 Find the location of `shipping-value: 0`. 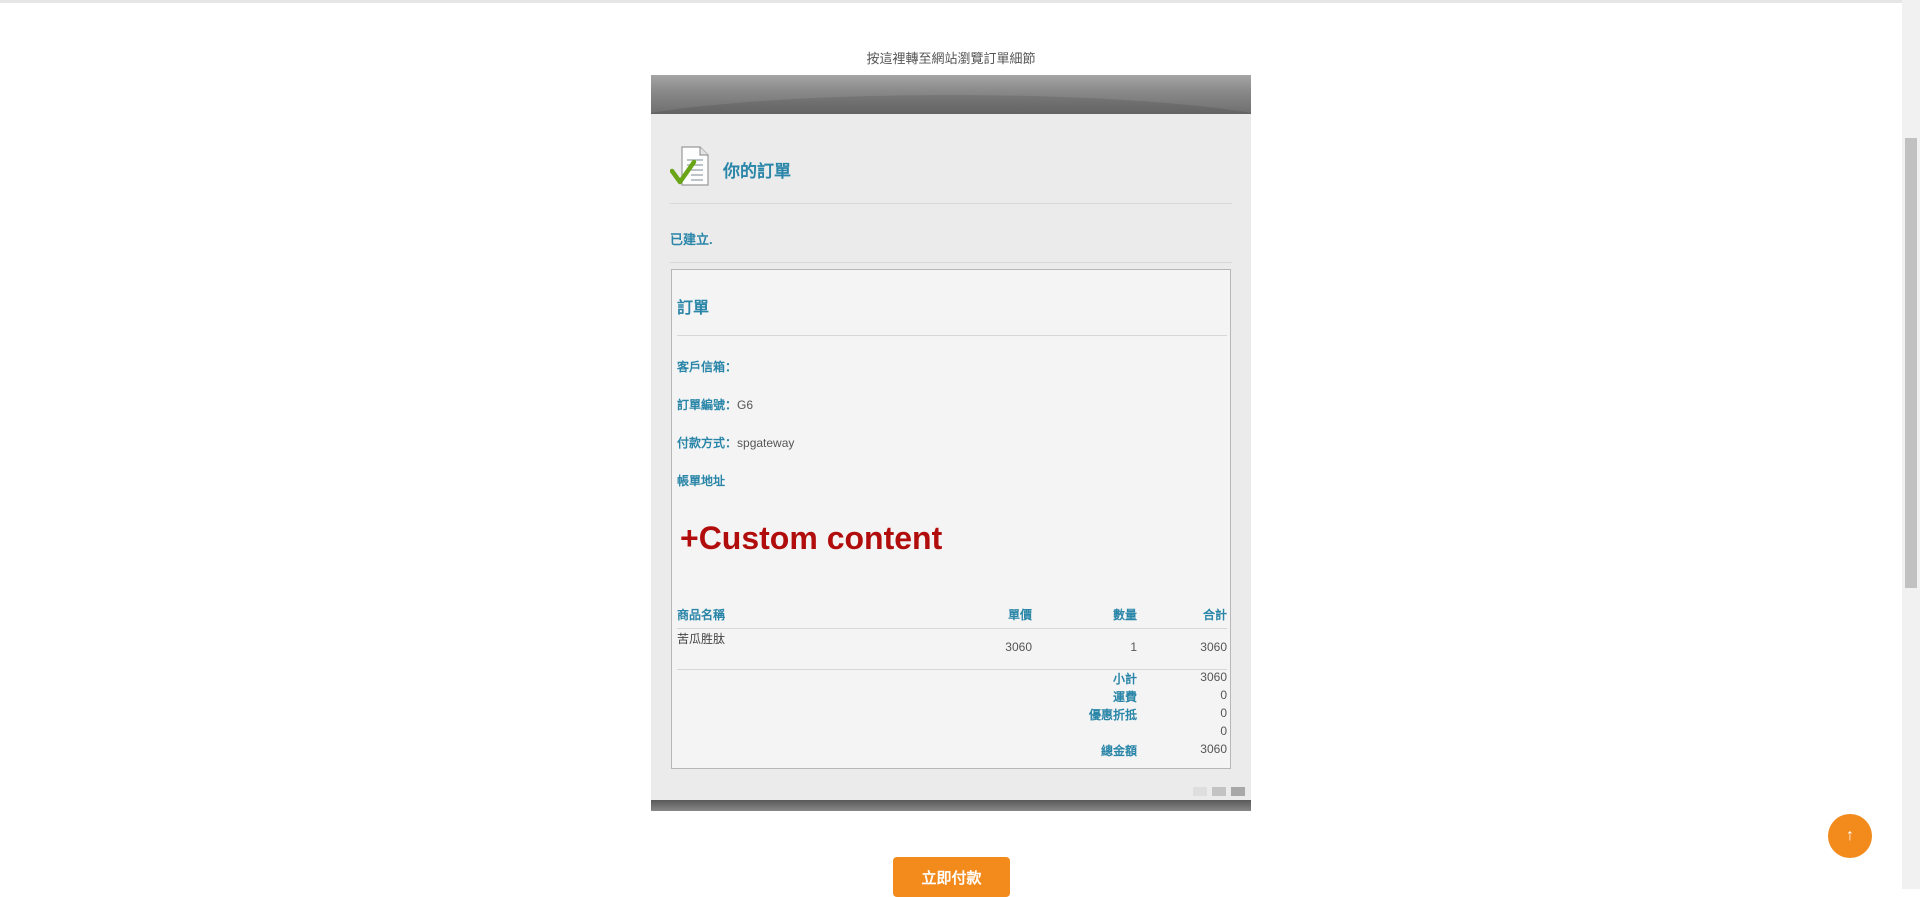

shipping-value: 0 is located at coordinates (1223, 695).